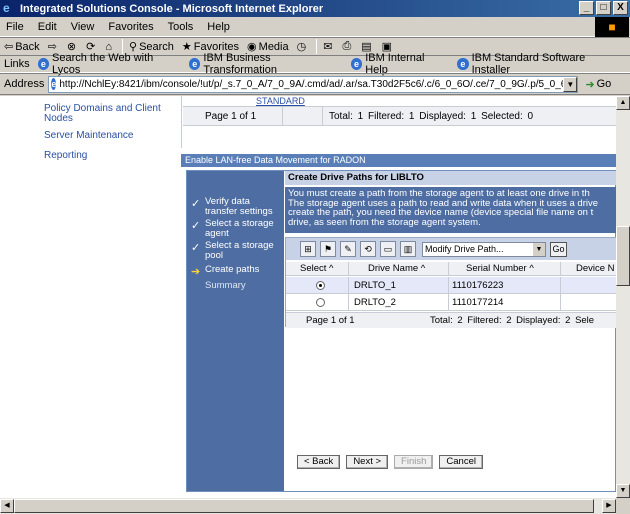  What do you see at coordinates (620, 8) in the screenshot?
I see `close-button: X` at bounding box center [620, 8].